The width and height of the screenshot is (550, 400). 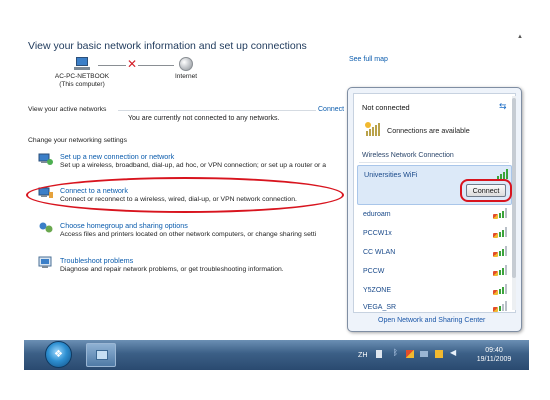 What do you see at coordinates (454, 352) in the screenshot?
I see `volume-icon: ◀` at bounding box center [454, 352].